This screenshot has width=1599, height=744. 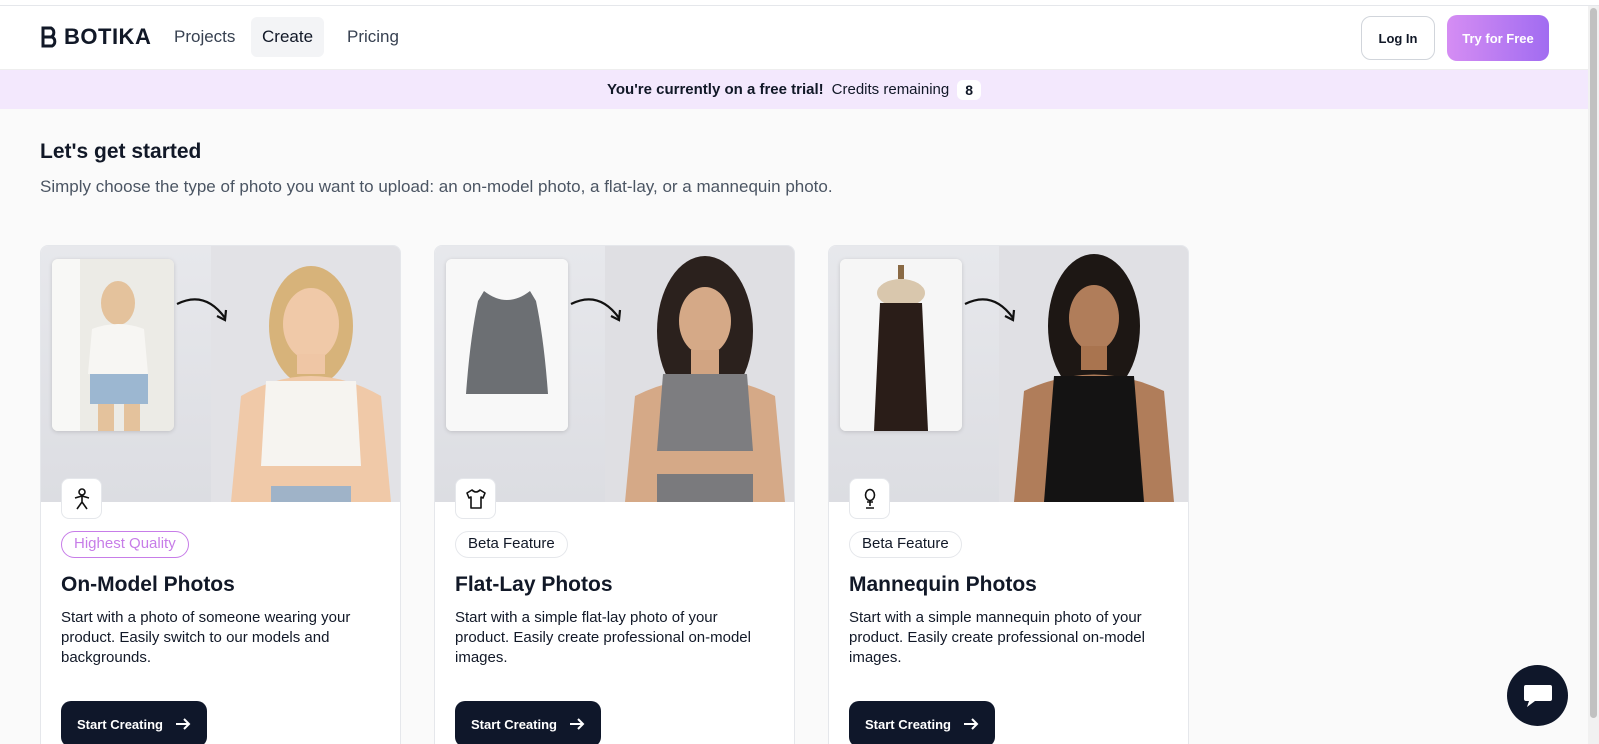 I want to click on chat-widget-button, so click(x=1537, y=695).